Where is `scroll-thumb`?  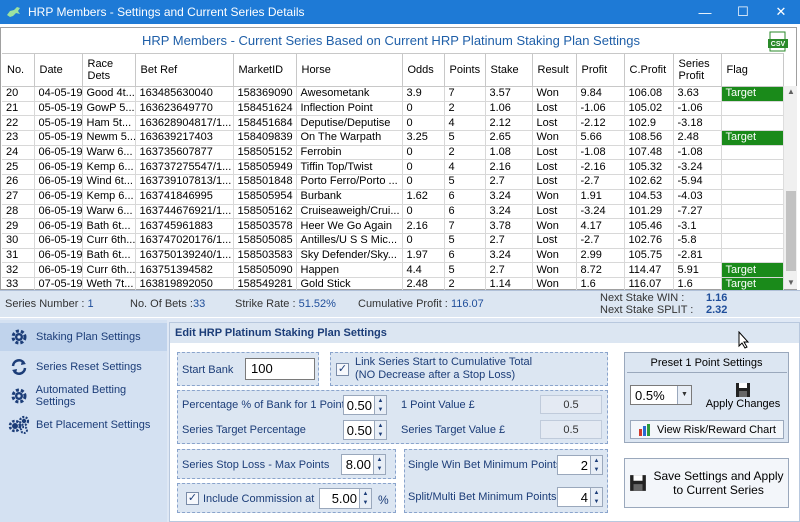
scroll-thumb is located at coordinates (791, 231).